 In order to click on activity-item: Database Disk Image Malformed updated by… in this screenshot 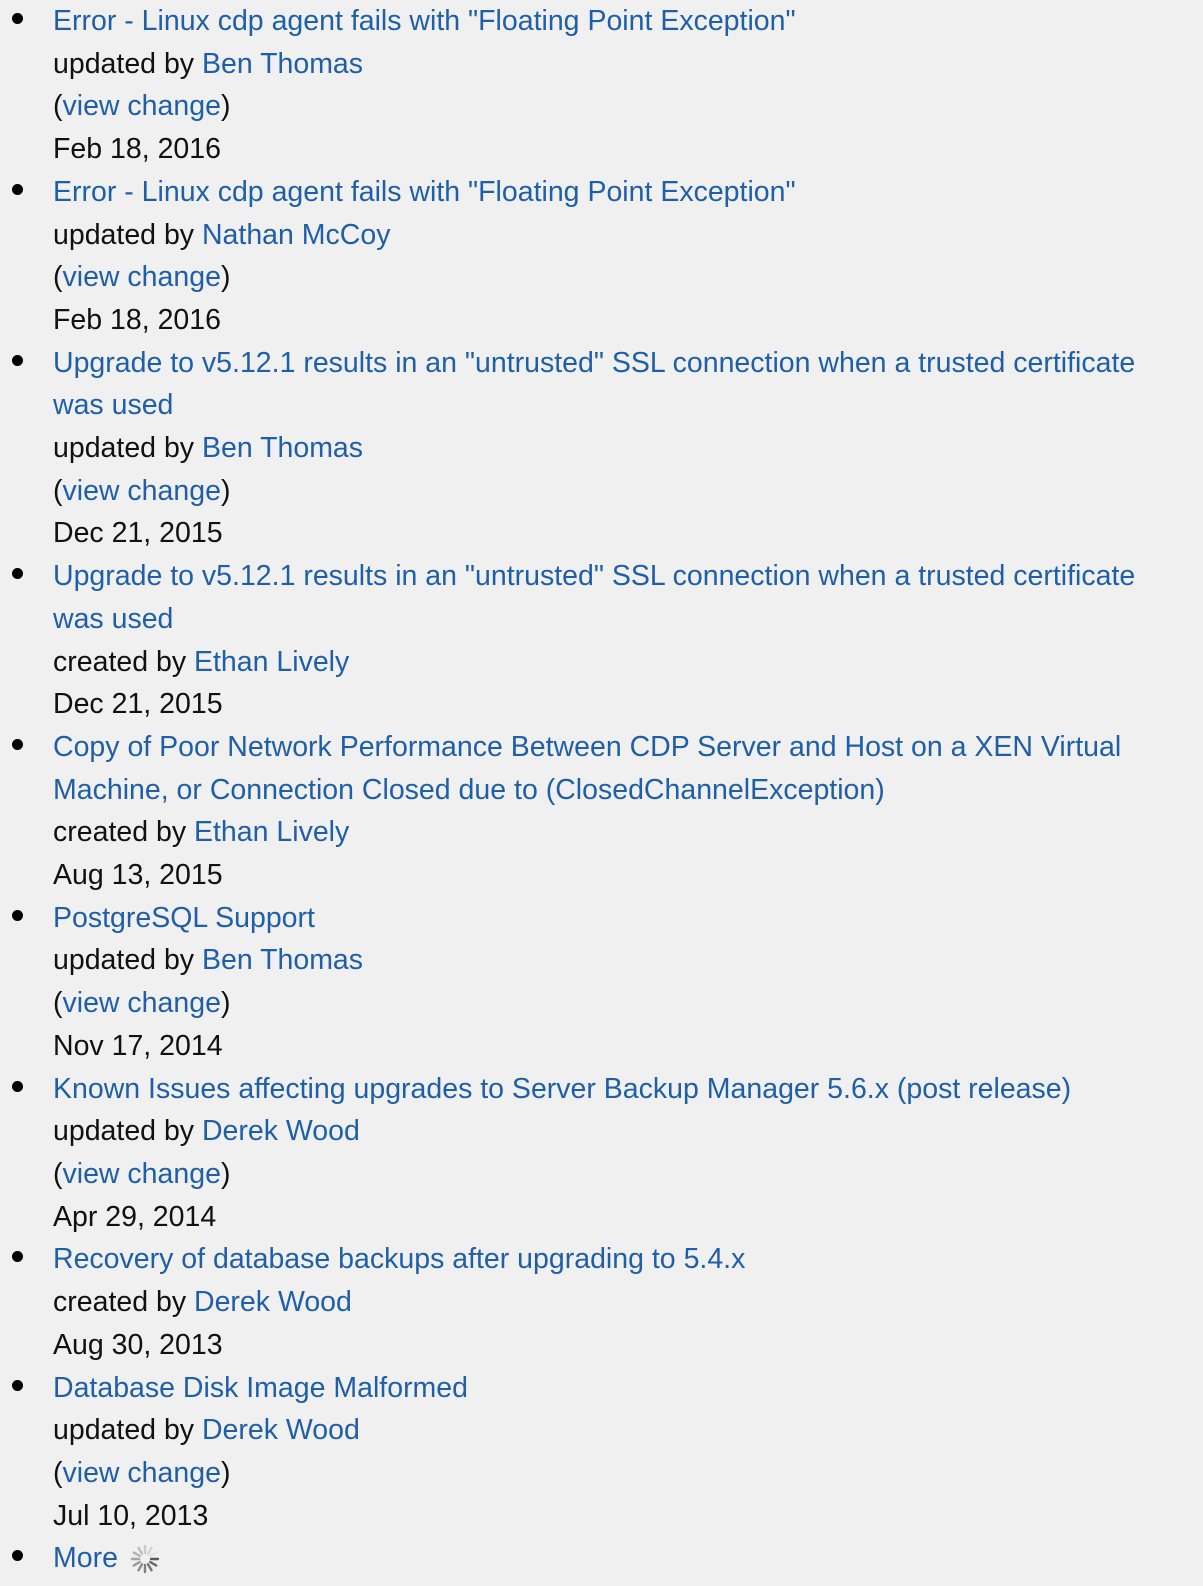, I will do `click(601, 1452)`.